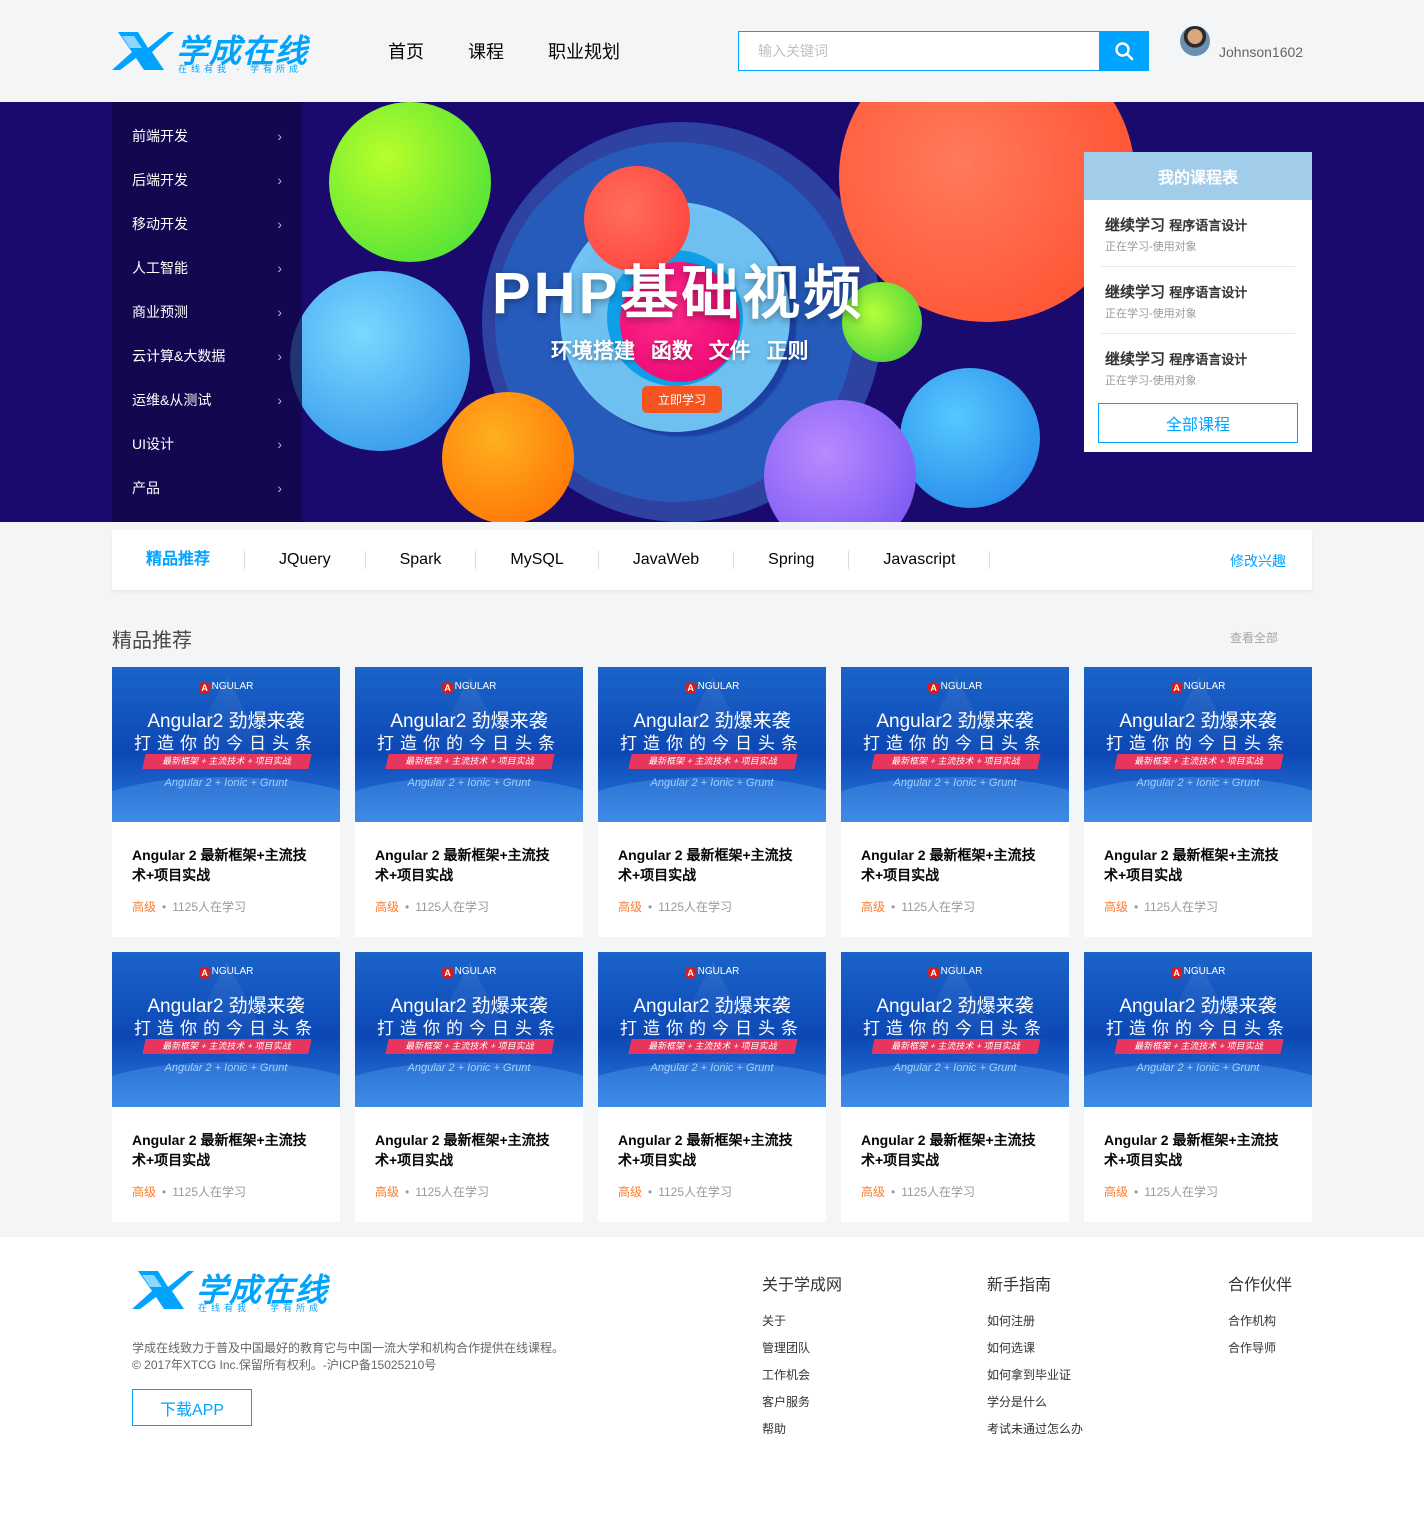 This screenshot has width=1424, height=1537. I want to click on tab-javaweb: JavaWeb, so click(667, 560).